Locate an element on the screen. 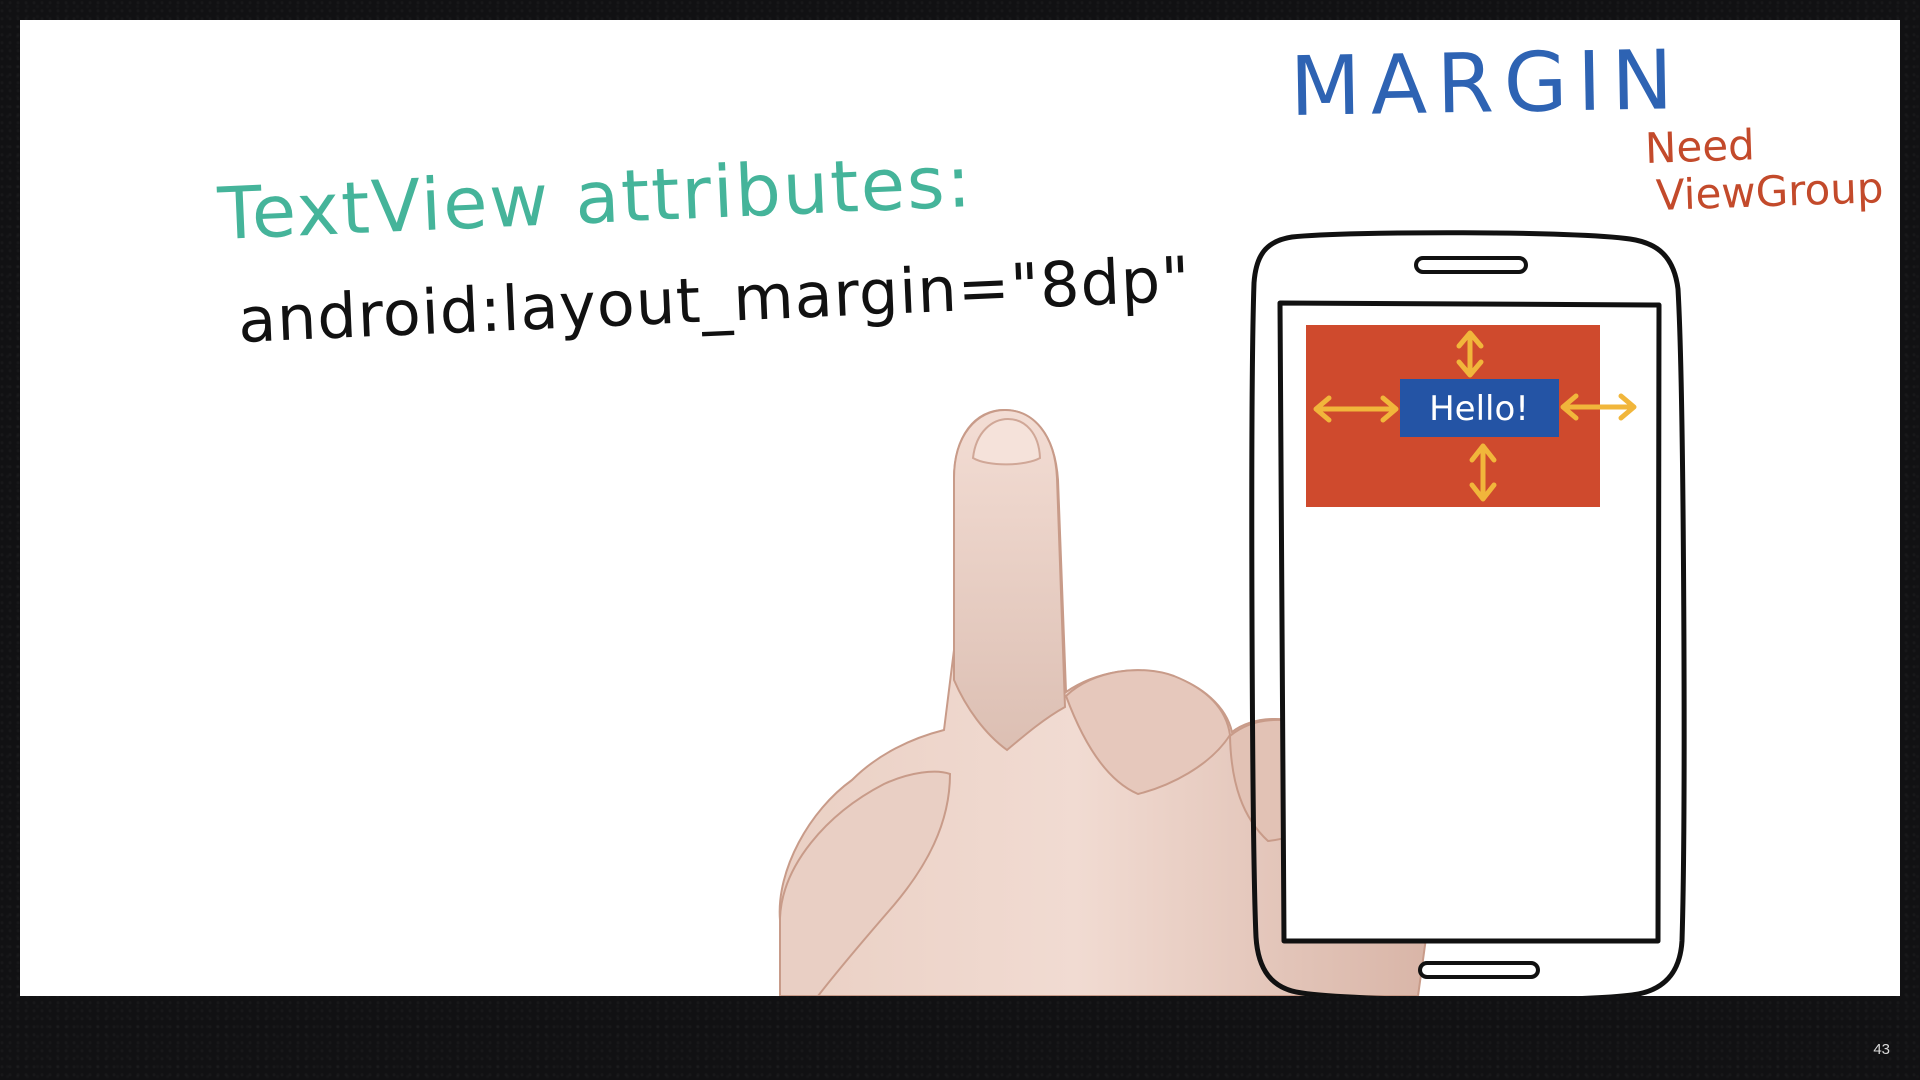 The height and width of the screenshot is (1080, 1920). textview-attributes-heading: TextView attributes: is located at coordinates (595, 197).